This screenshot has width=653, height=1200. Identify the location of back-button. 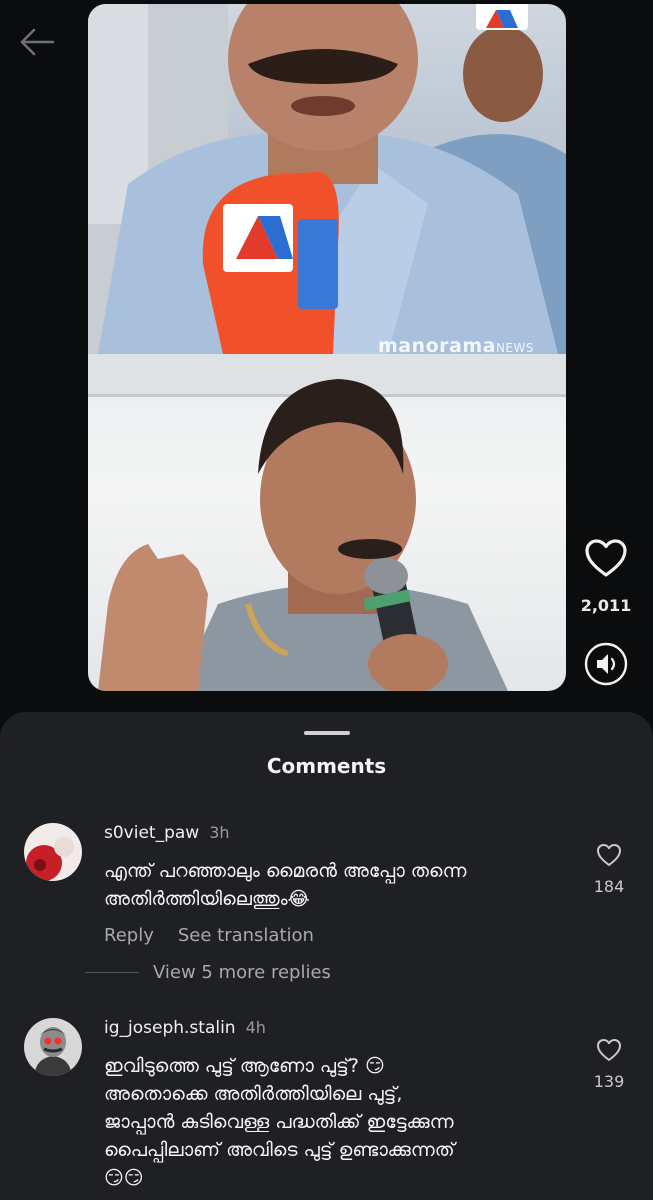
(38, 42).